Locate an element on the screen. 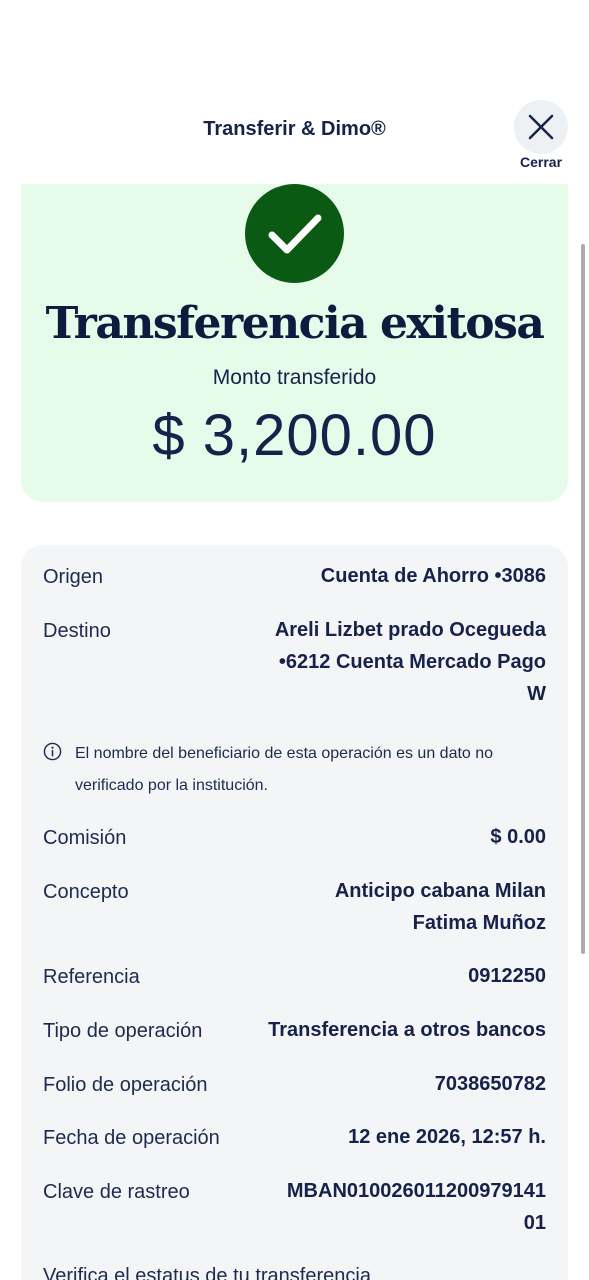  check-icon is located at coordinates (294, 233).